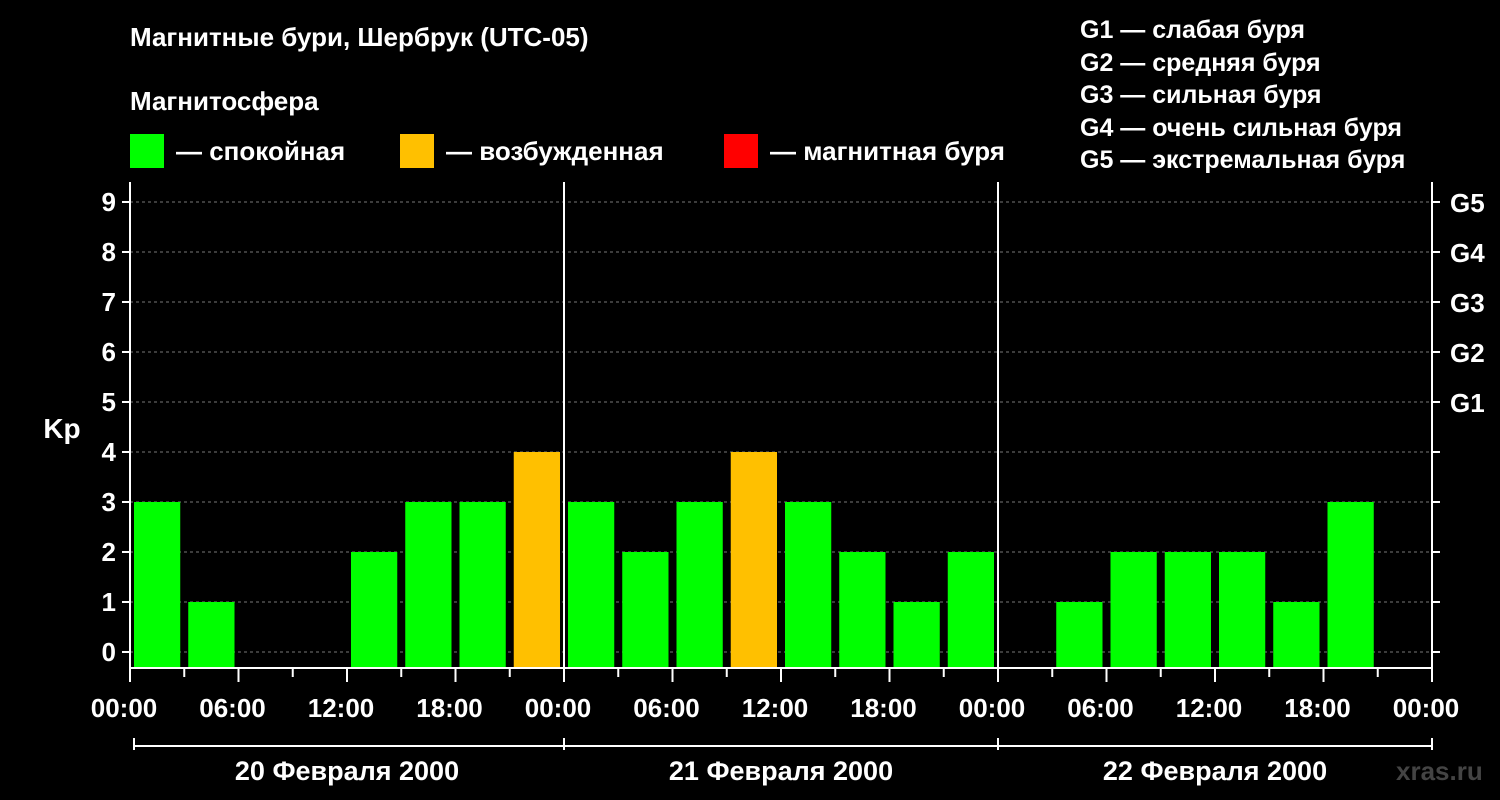  What do you see at coordinates (109, 652) in the screenshot?
I see `y-tick-label: 0` at bounding box center [109, 652].